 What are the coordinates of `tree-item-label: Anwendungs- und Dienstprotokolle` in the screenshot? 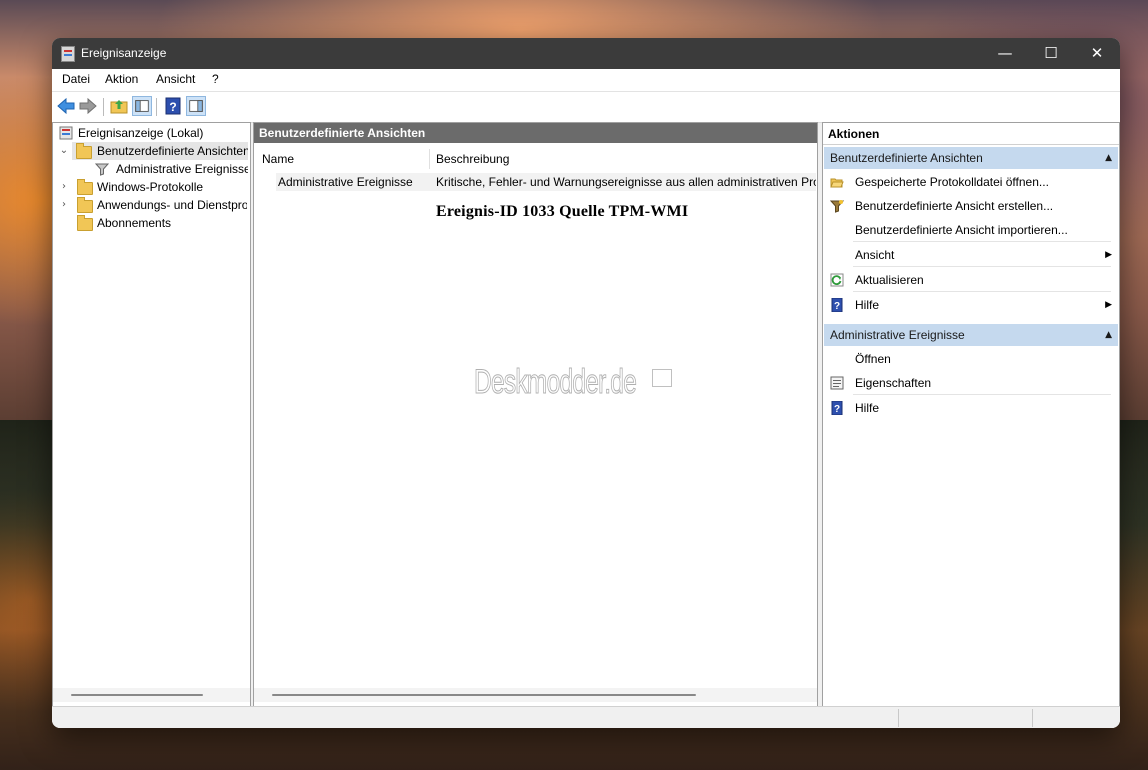 It's located at (172, 205).